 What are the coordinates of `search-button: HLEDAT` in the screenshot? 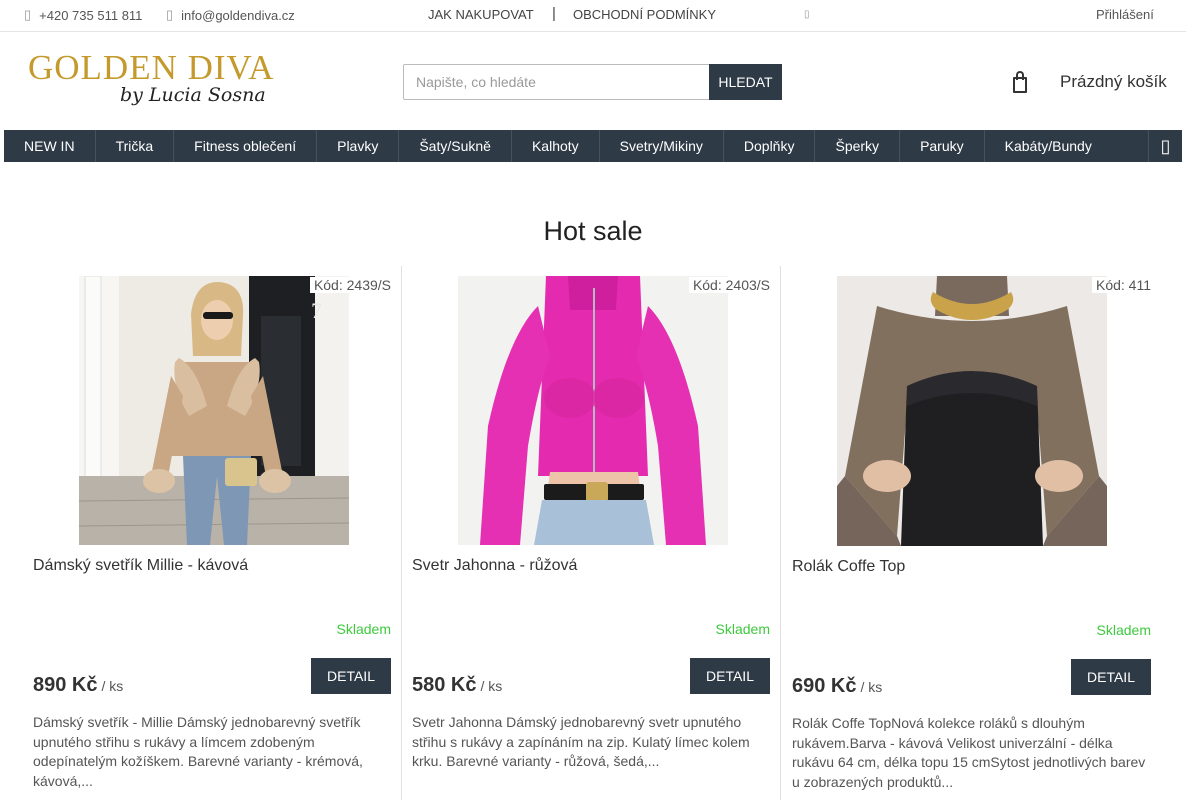 It's located at (745, 82).